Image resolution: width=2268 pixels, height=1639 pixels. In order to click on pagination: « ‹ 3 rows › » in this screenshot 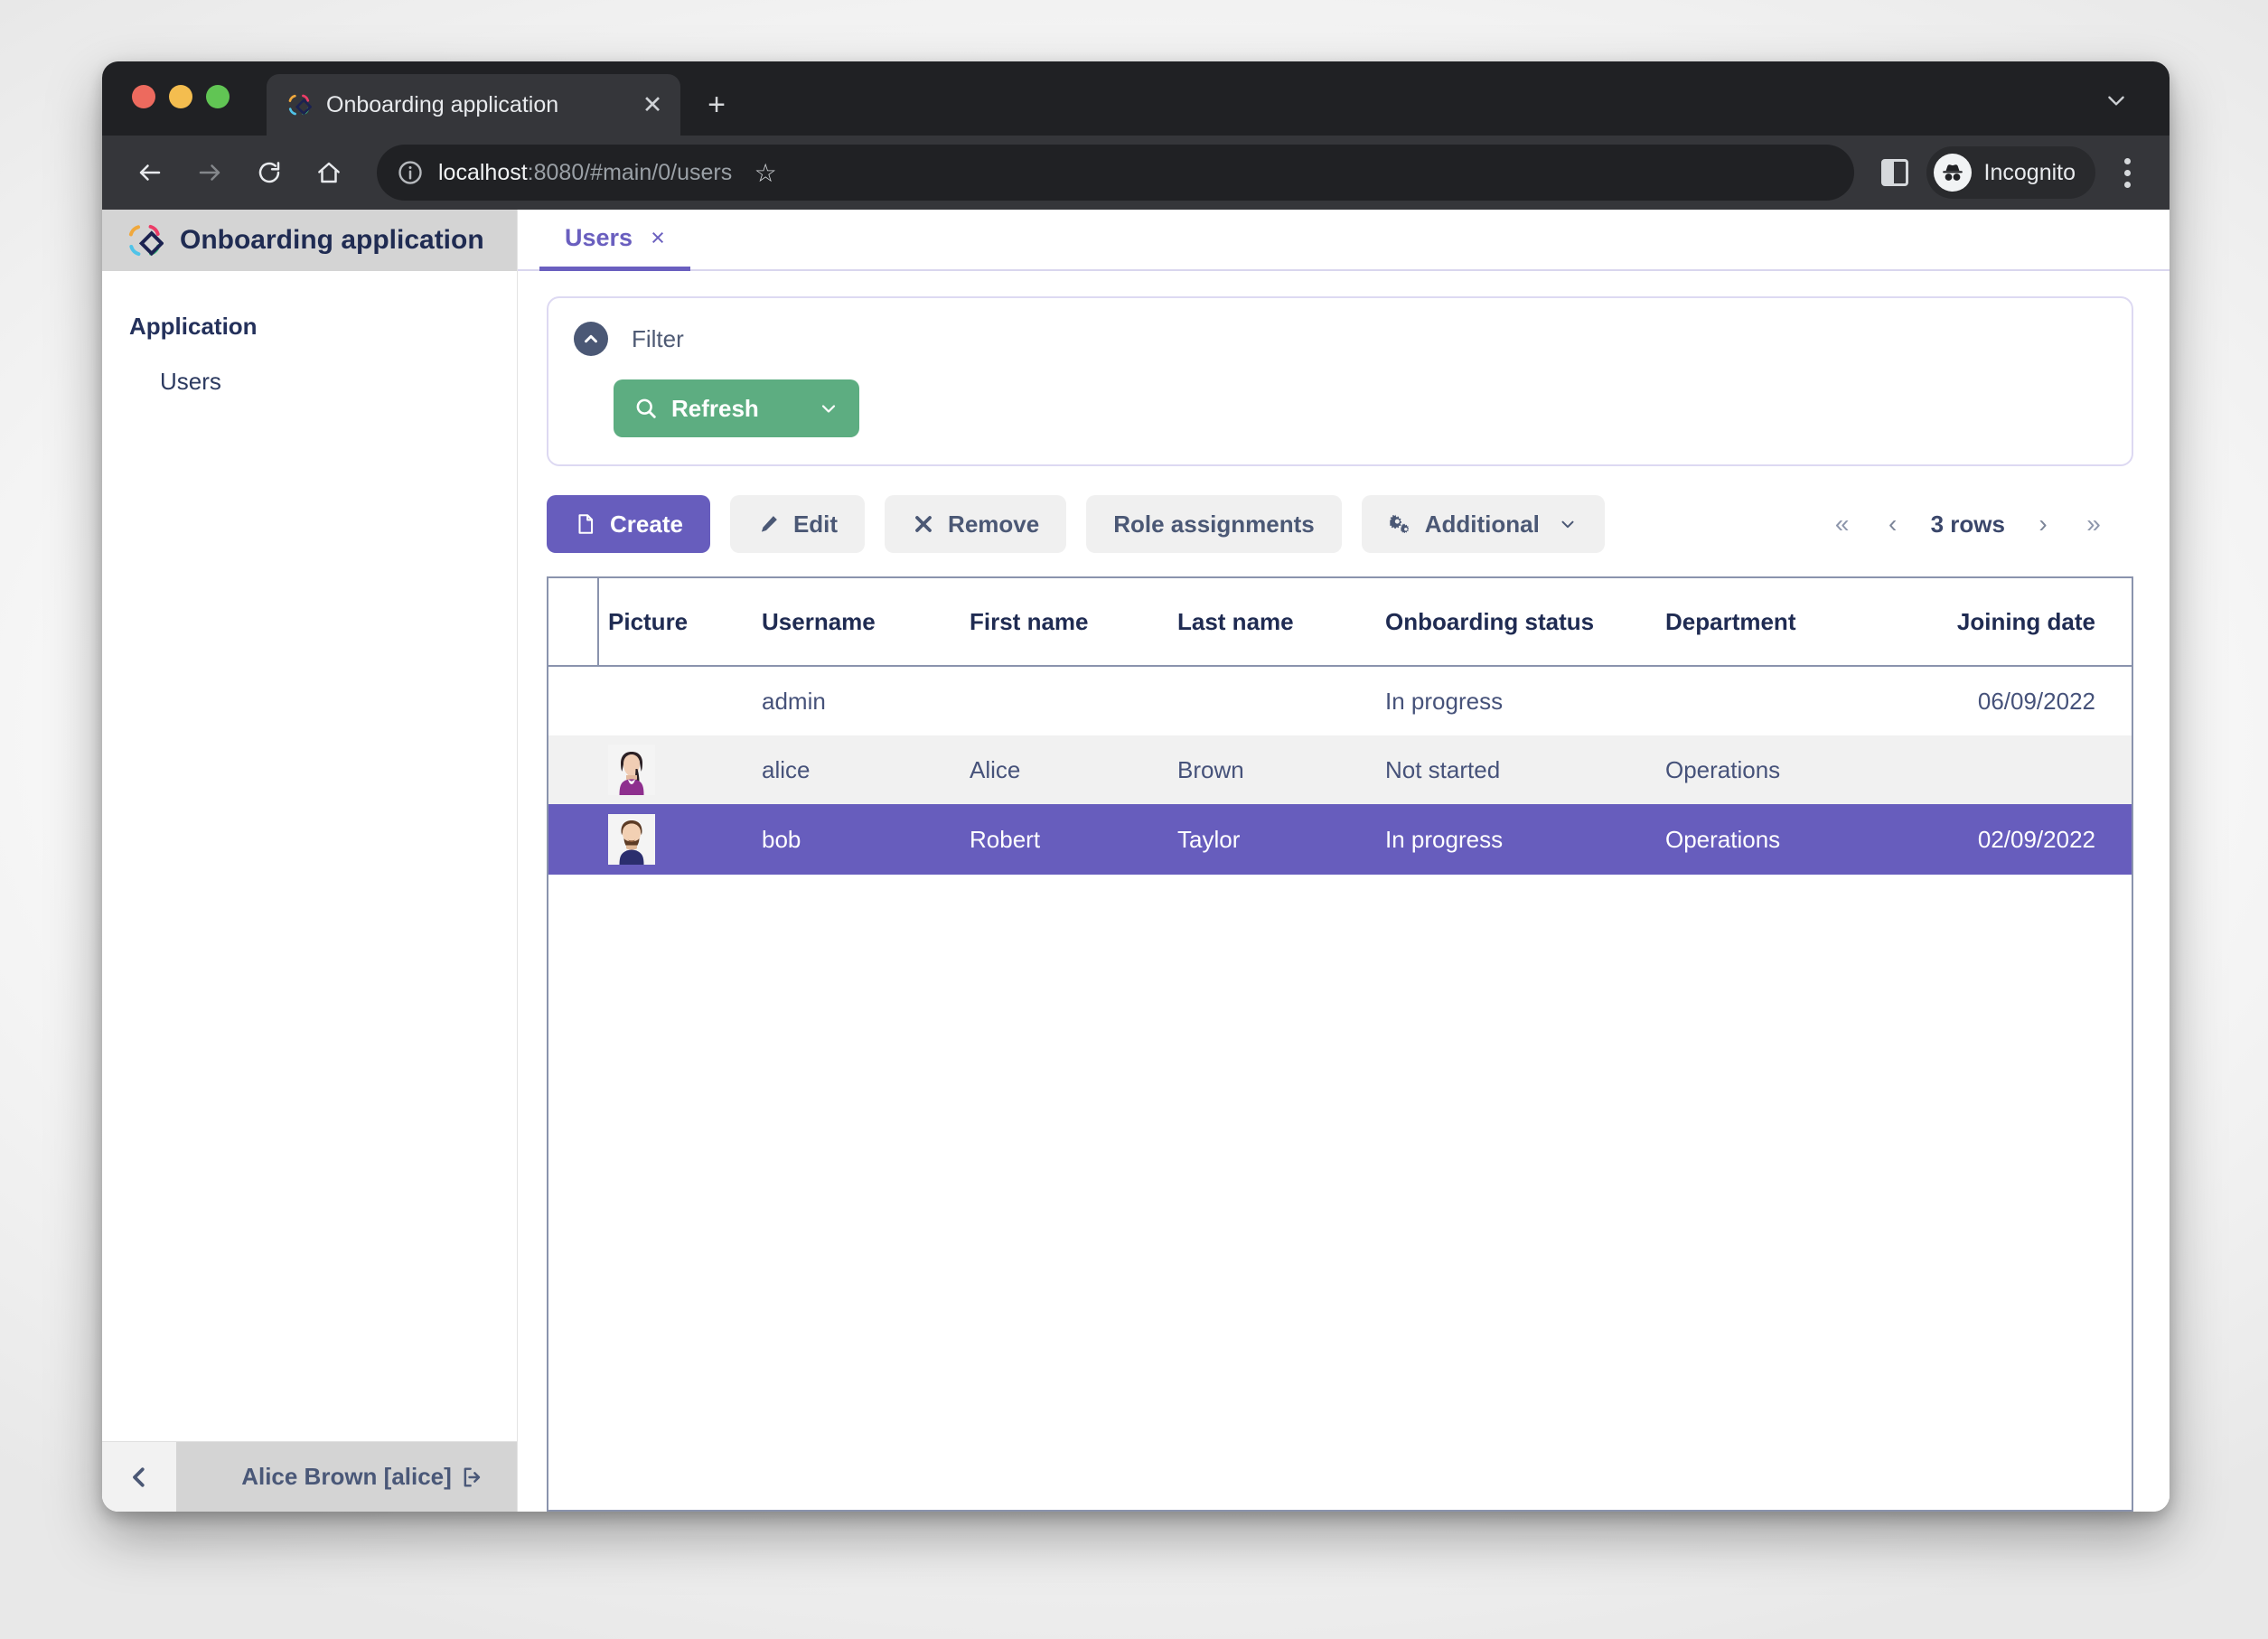, I will do `click(1977, 524)`.